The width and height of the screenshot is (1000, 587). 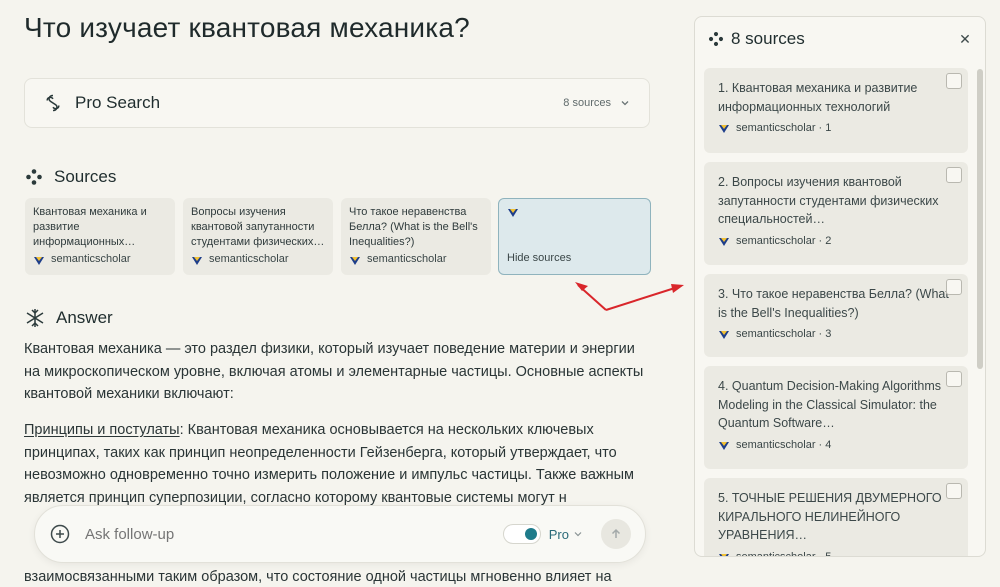 I want to click on sources-panel-header: 8 sources ✕, so click(x=840, y=39).